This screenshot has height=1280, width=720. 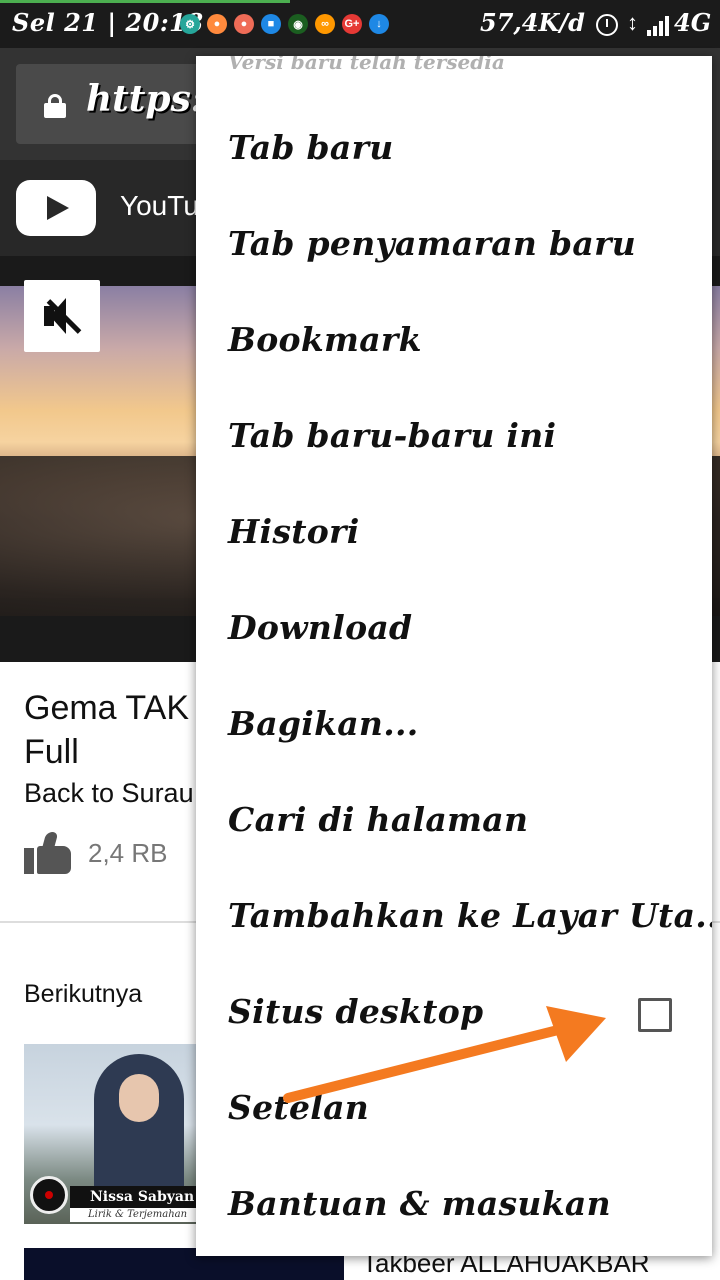 I want to click on menu-item-label: Download, so click(x=320, y=627).